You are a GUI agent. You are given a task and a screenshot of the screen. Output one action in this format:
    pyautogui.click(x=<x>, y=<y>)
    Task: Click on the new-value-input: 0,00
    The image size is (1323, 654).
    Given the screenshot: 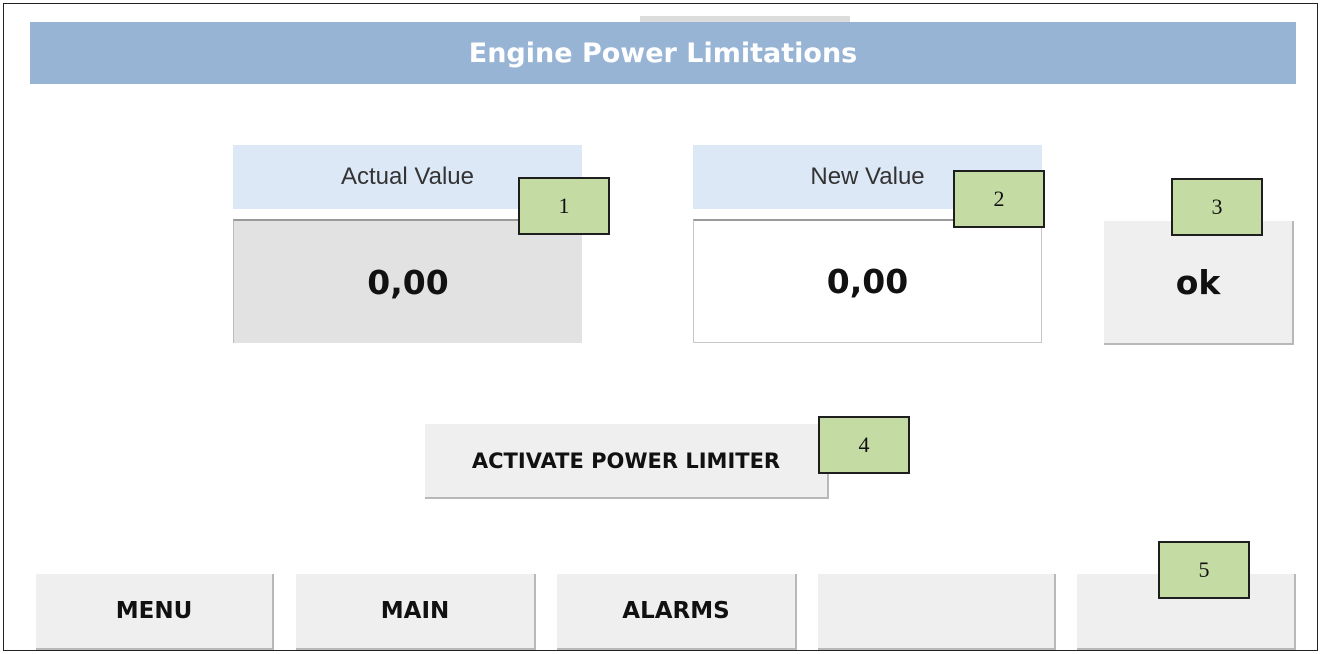 What is the action you would take?
    pyautogui.click(x=867, y=281)
    